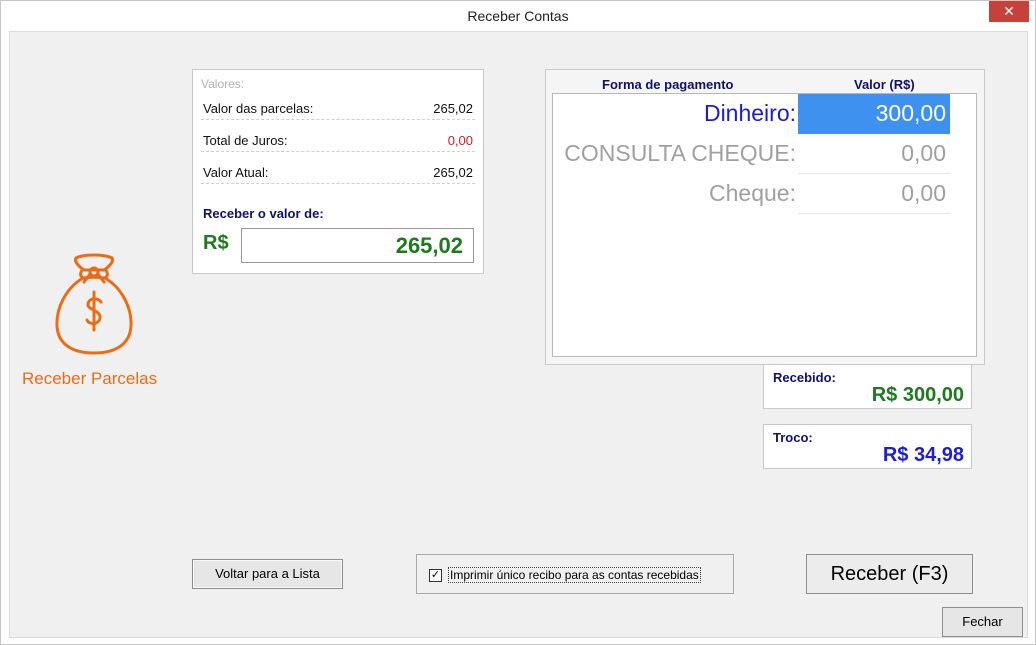 The width and height of the screenshot is (1036, 645). What do you see at coordinates (236, 172) in the screenshot?
I see `valor-atual-label: Valor Atual:` at bounding box center [236, 172].